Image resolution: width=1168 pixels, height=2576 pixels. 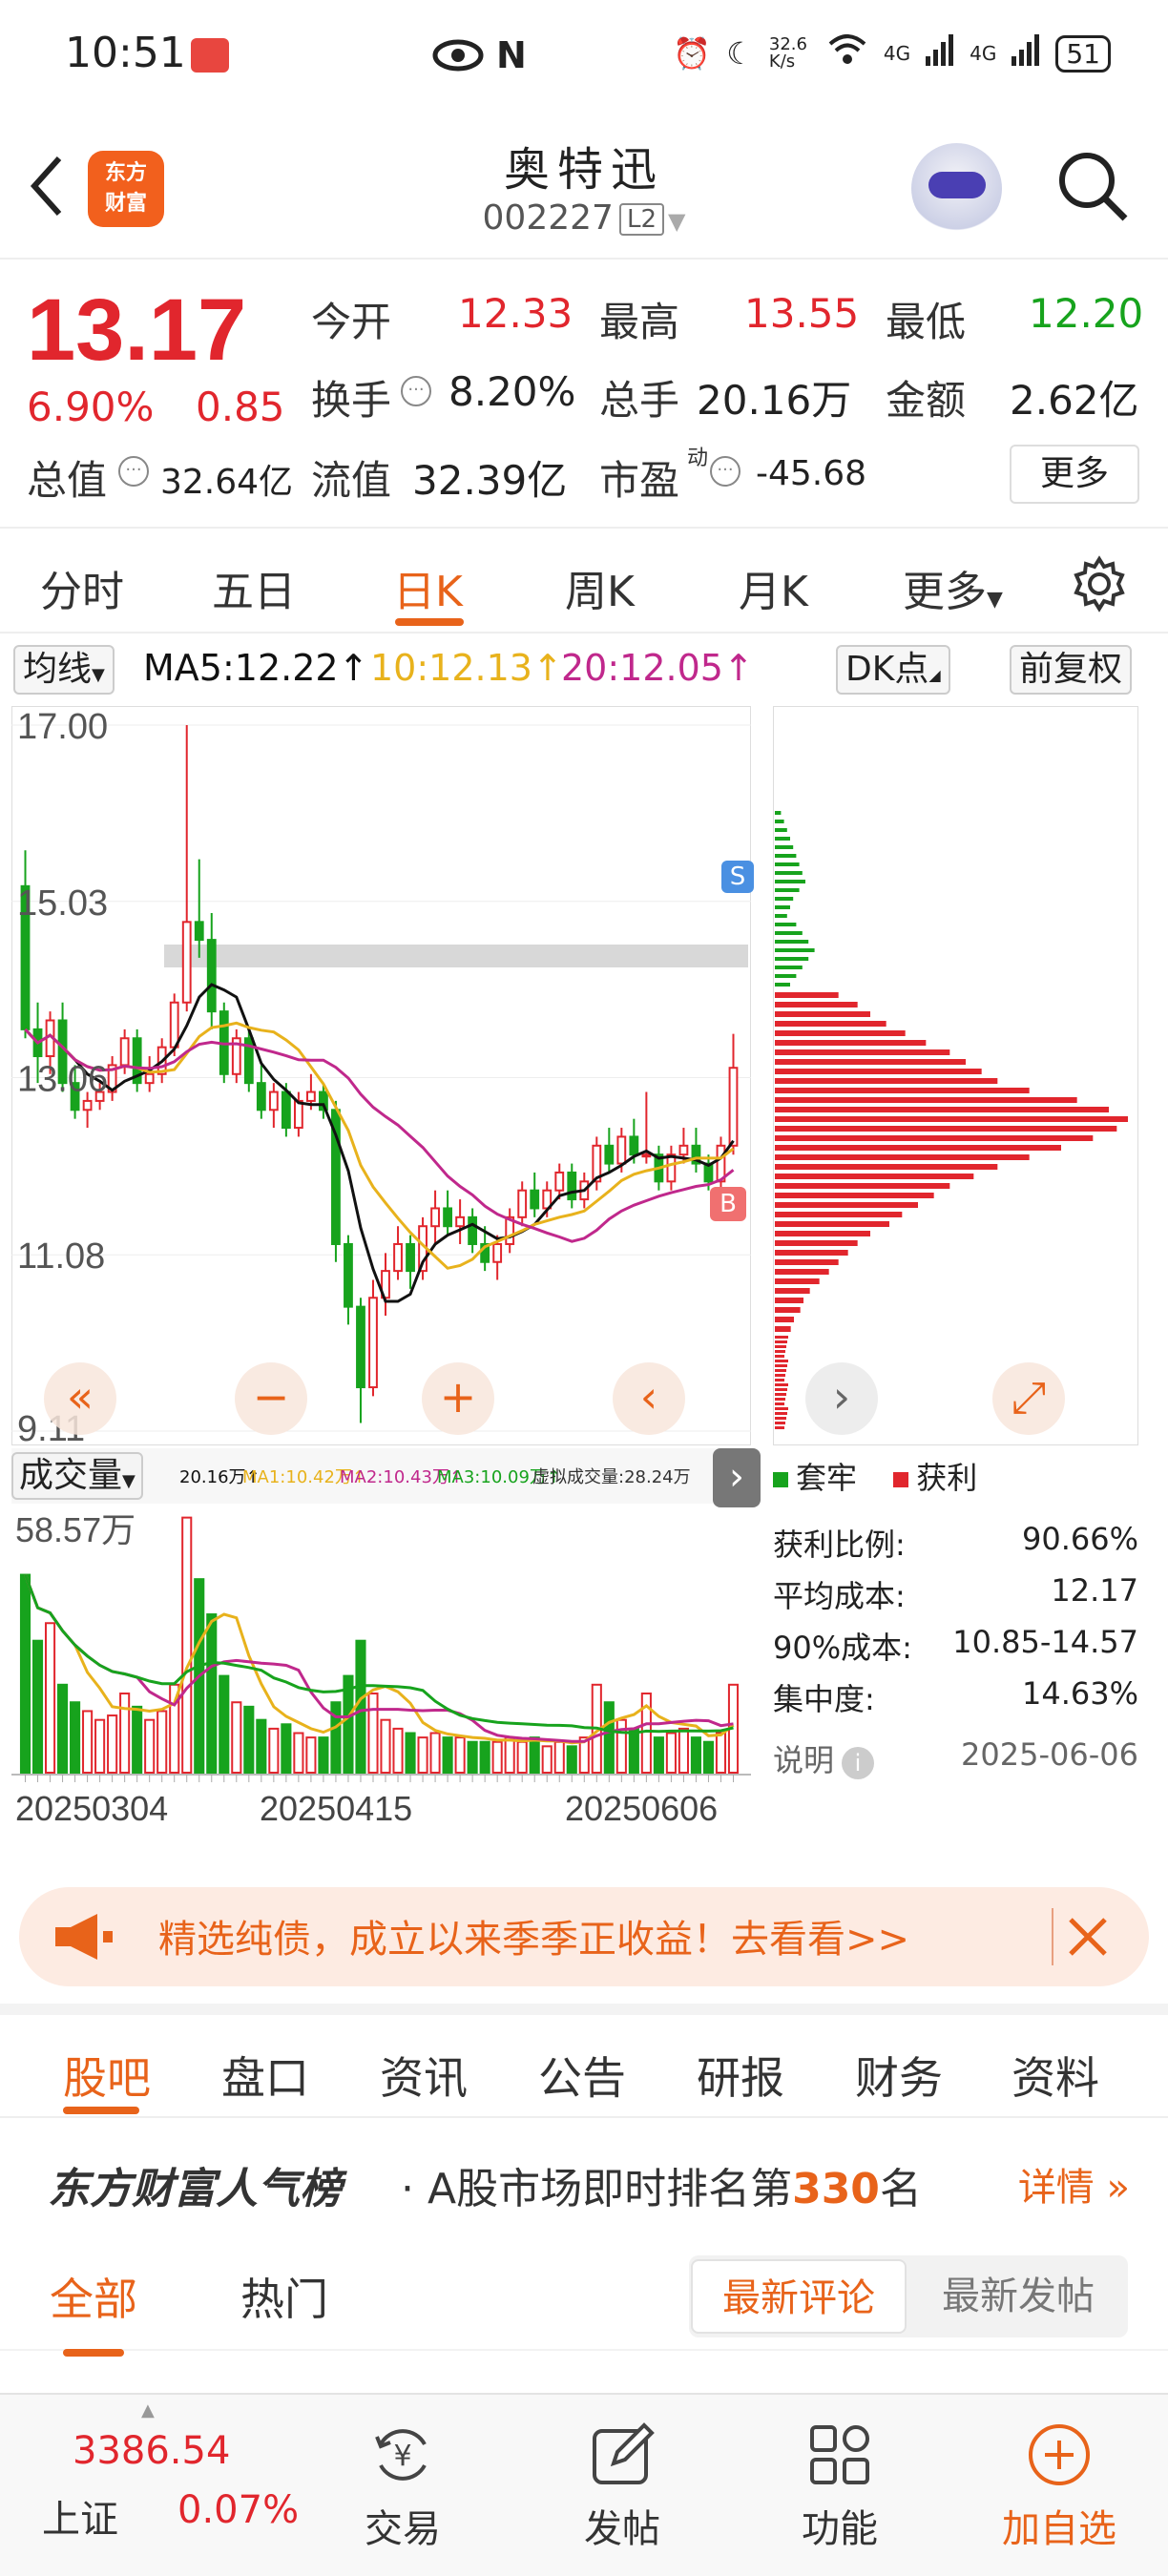 What do you see at coordinates (649, 1398) in the screenshot?
I see `scroll-left-button: ‹` at bounding box center [649, 1398].